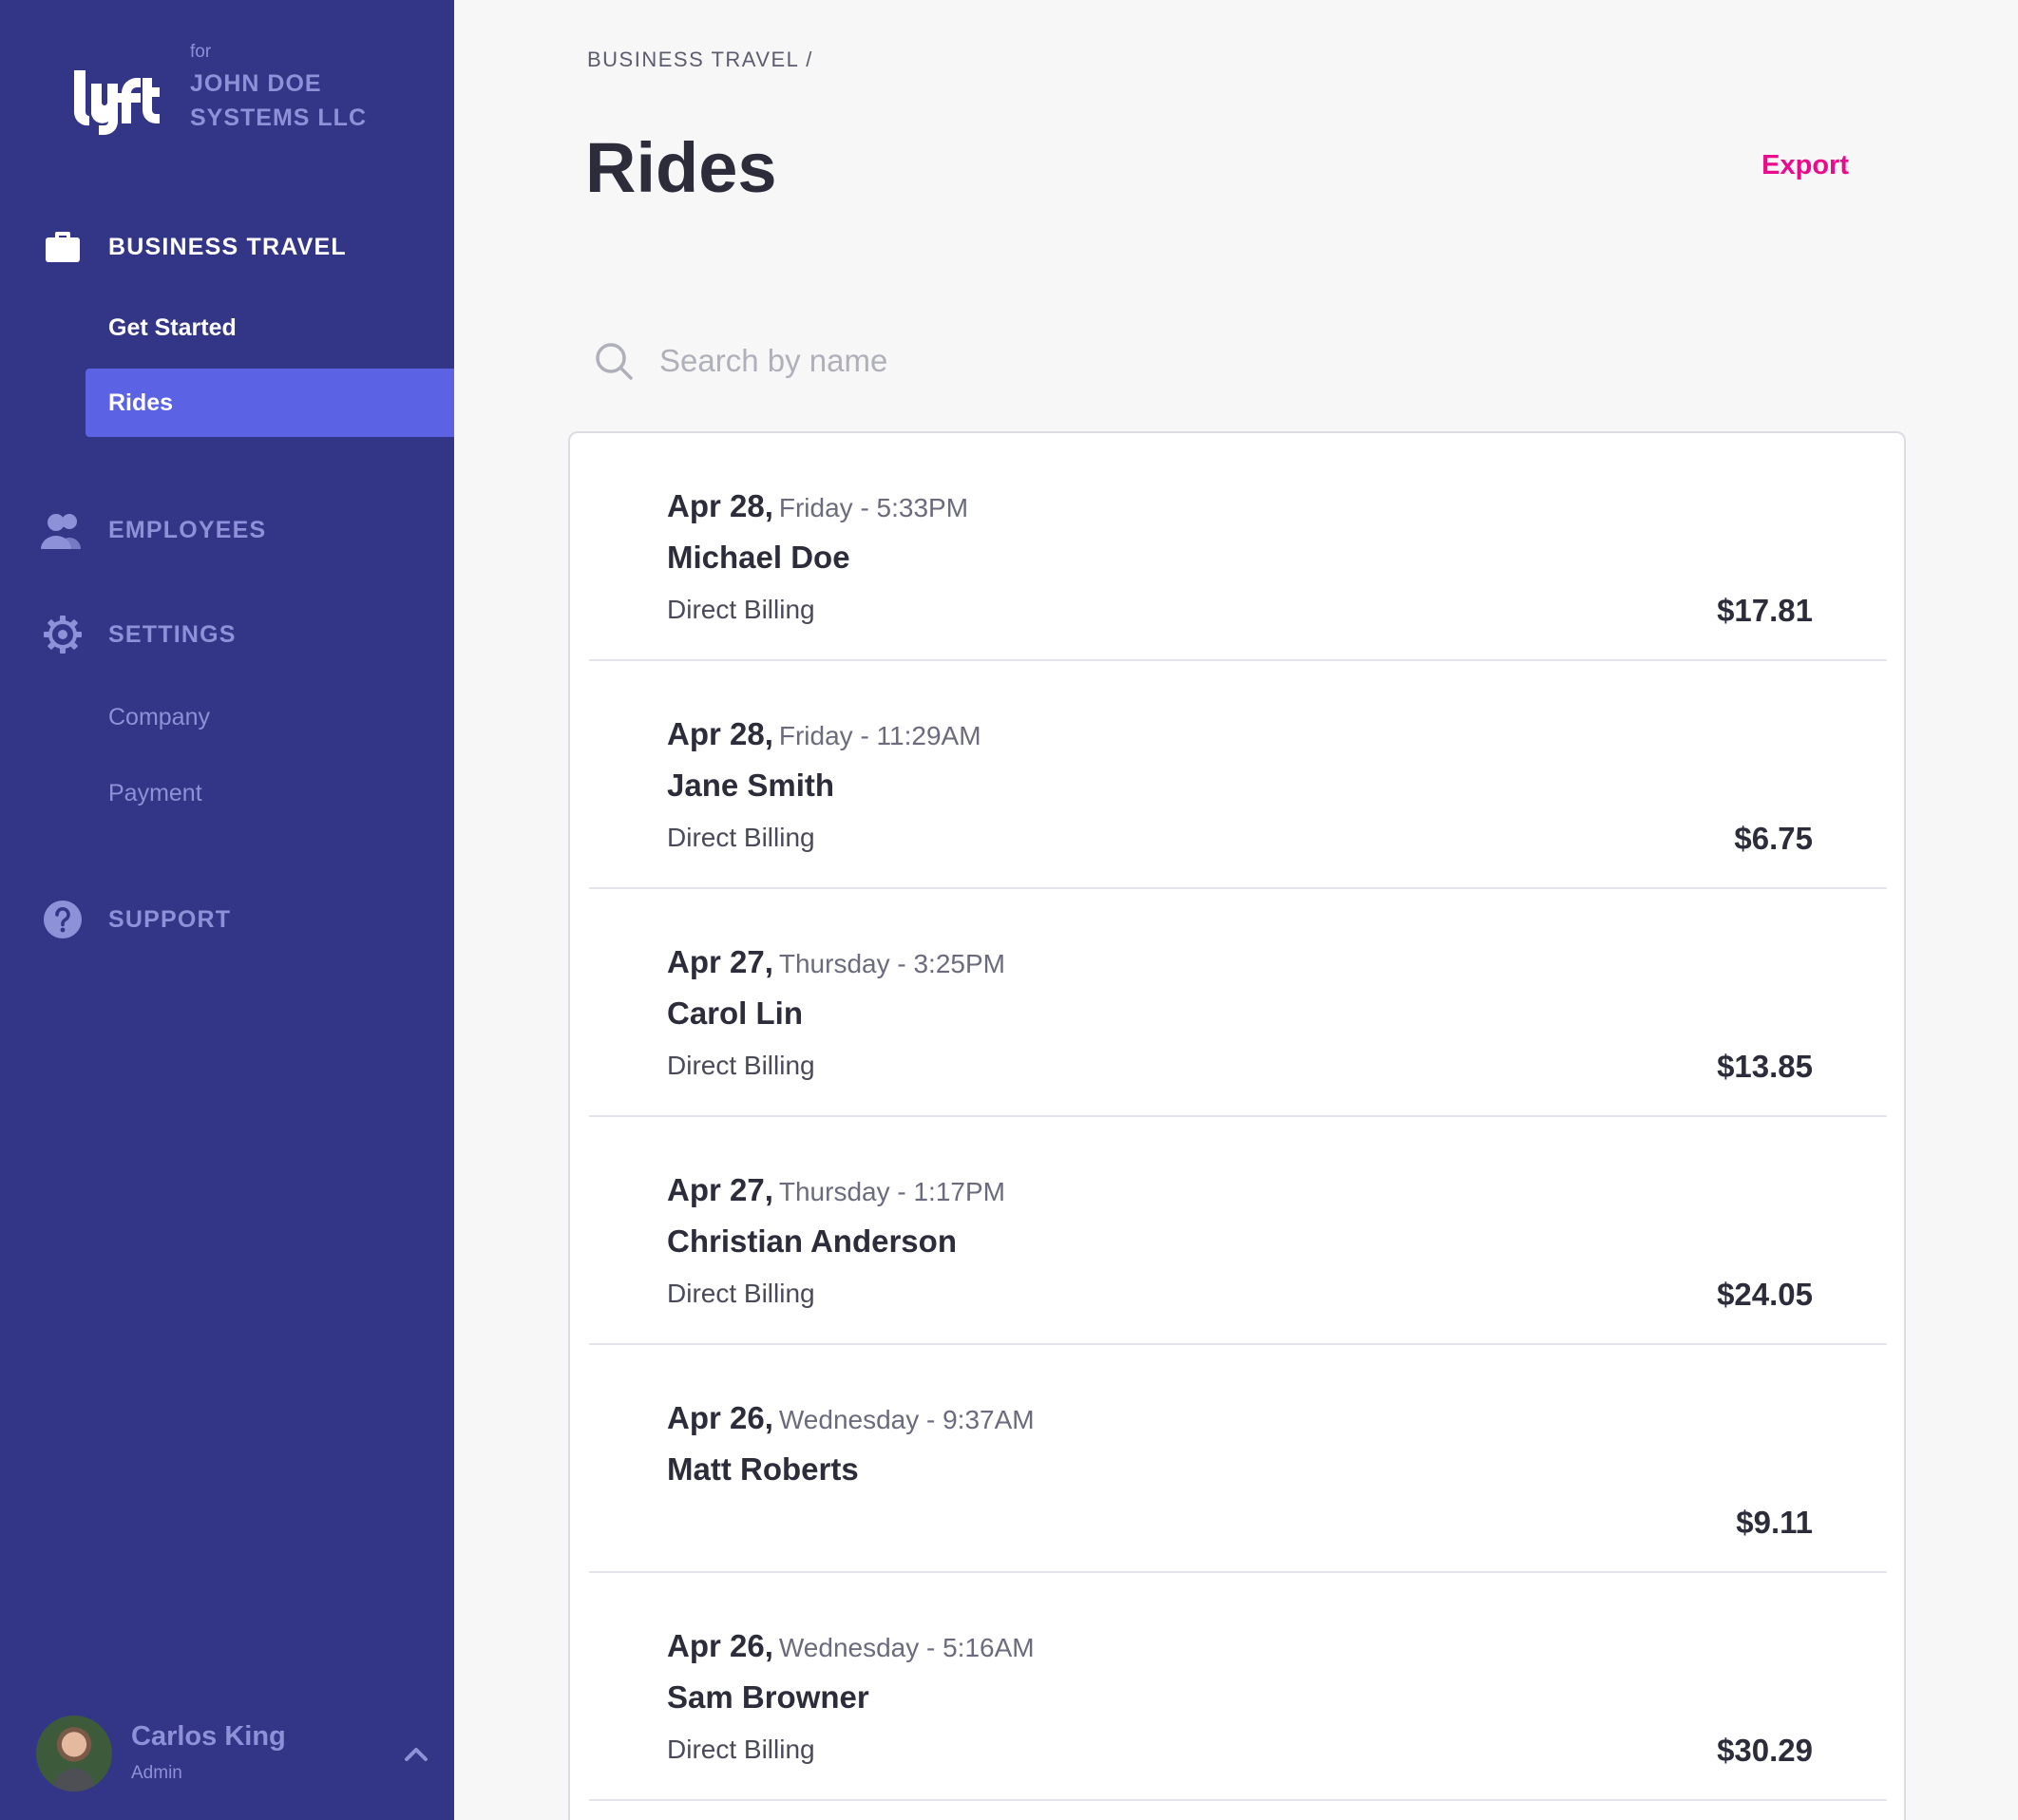  What do you see at coordinates (270, 328) in the screenshot?
I see `sidebar-item-get-started: Get Started` at bounding box center [270, 328].